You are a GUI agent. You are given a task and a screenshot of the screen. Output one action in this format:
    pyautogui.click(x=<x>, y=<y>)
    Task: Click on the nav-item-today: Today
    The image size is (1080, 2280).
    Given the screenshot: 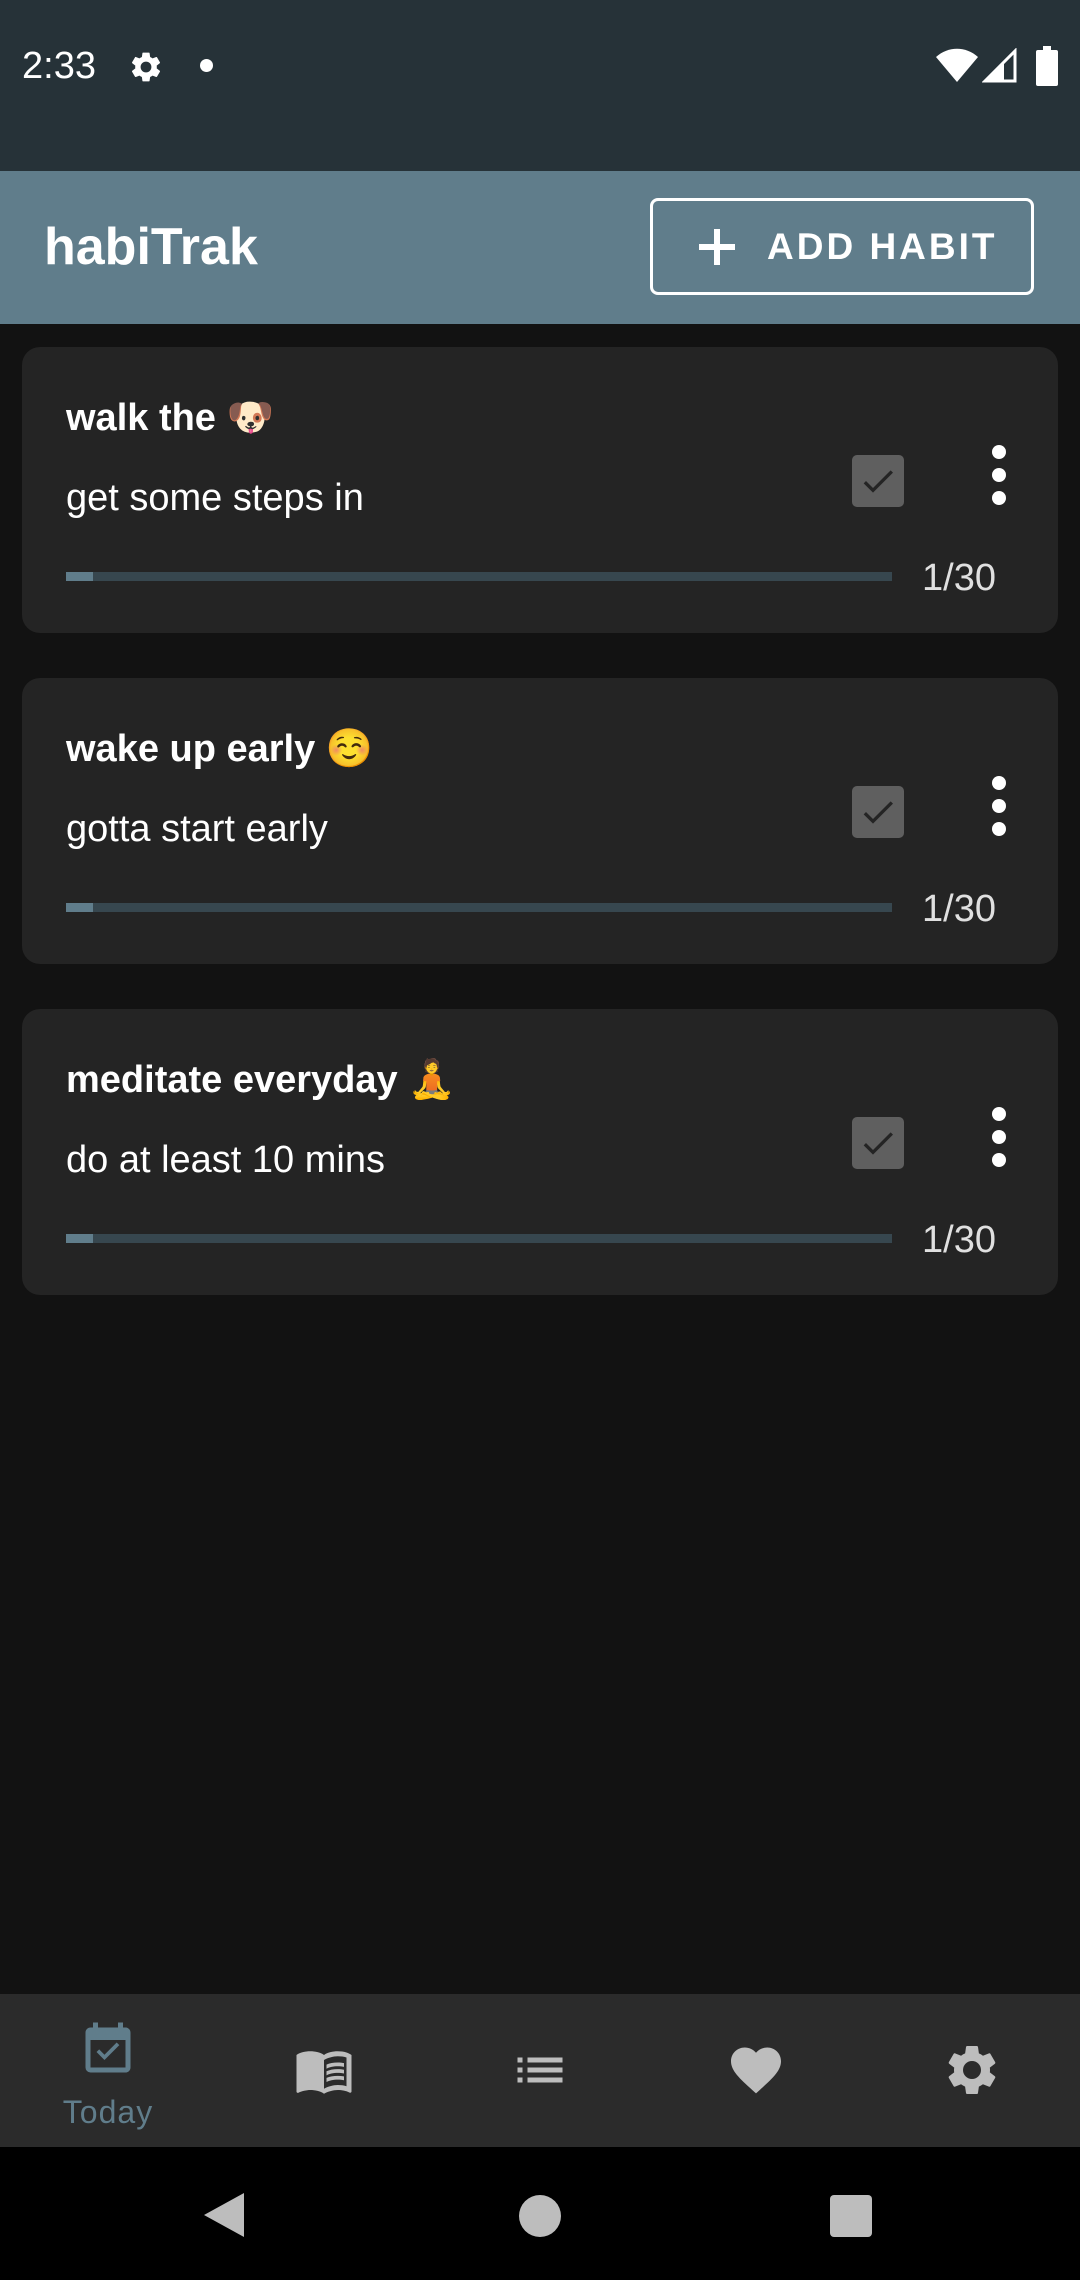 What is the action you would take?
    pyautogui.click(x=108, y=2070)
    